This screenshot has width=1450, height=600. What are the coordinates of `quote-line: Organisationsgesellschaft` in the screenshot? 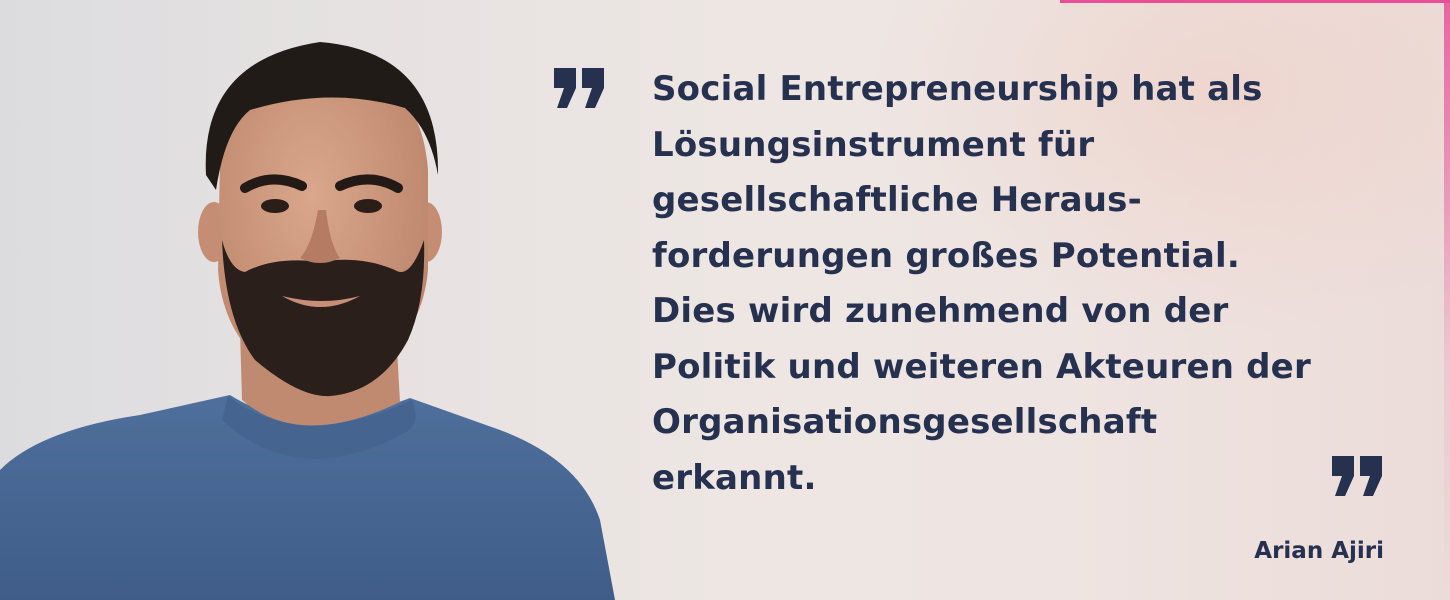 It's located at (905, 422).